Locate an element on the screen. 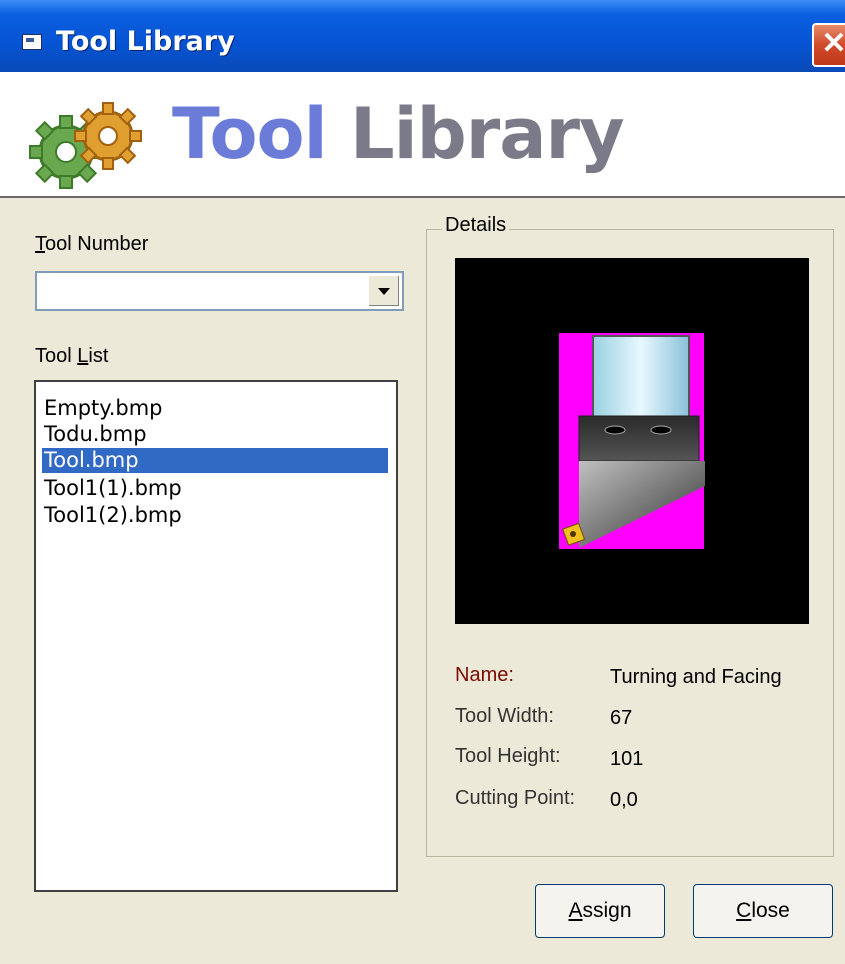 The height and width of the screenshot is (964, 845). cutting-point-label: Cutting Point: is located at coordinates (515, 798).